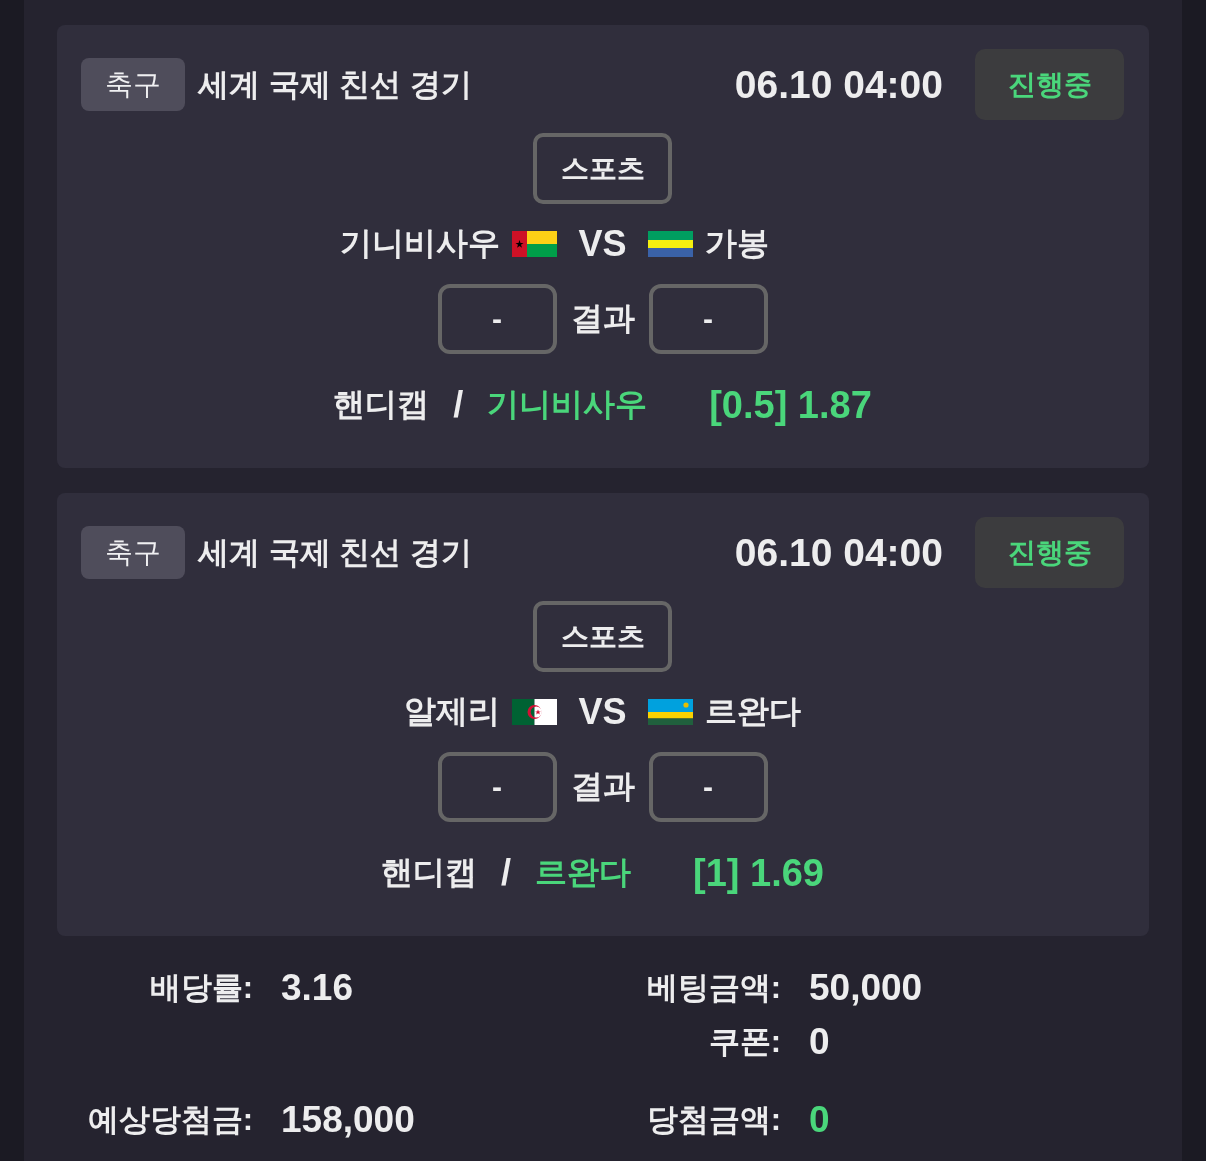  I want to click on summary-label: 예상당첨금:, so click(169, 1120).